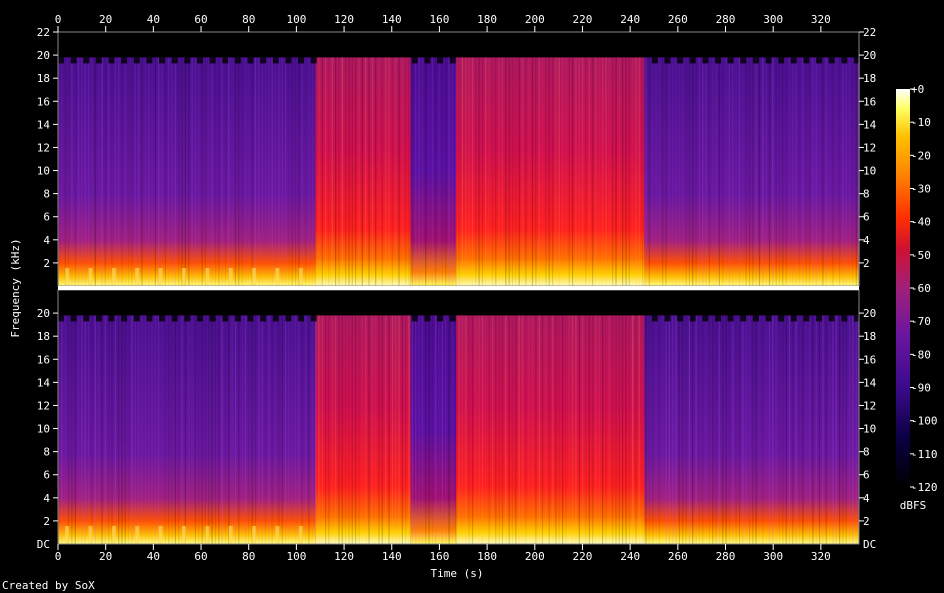 This screenshot has height=593, width=944. Describe the element at coordinates (869, 336) in the screenshot. I see `y-tick-label-right: 18` at that location.